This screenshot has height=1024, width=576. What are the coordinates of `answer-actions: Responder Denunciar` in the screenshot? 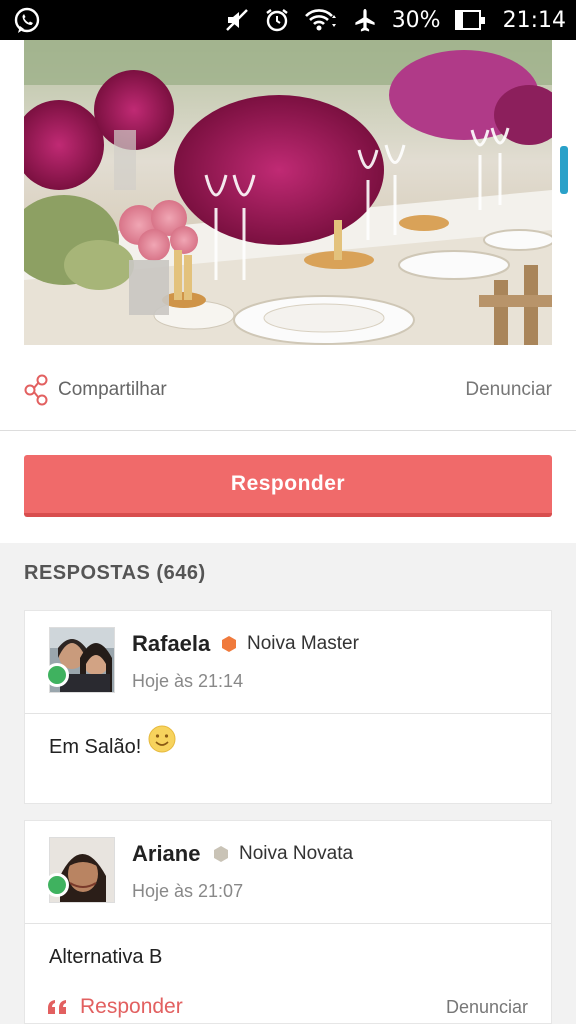 It's located at (288, 1007).